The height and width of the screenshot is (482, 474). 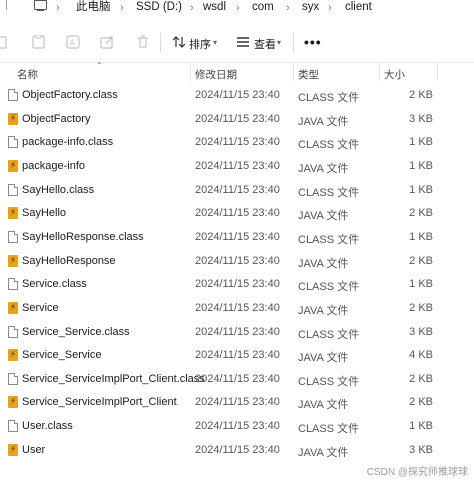 What do you see at coordinates (99, 402) in the screenshot?
I see `file-name: Service_ServiceImplPort_Client` at bounding box center [99, 402].